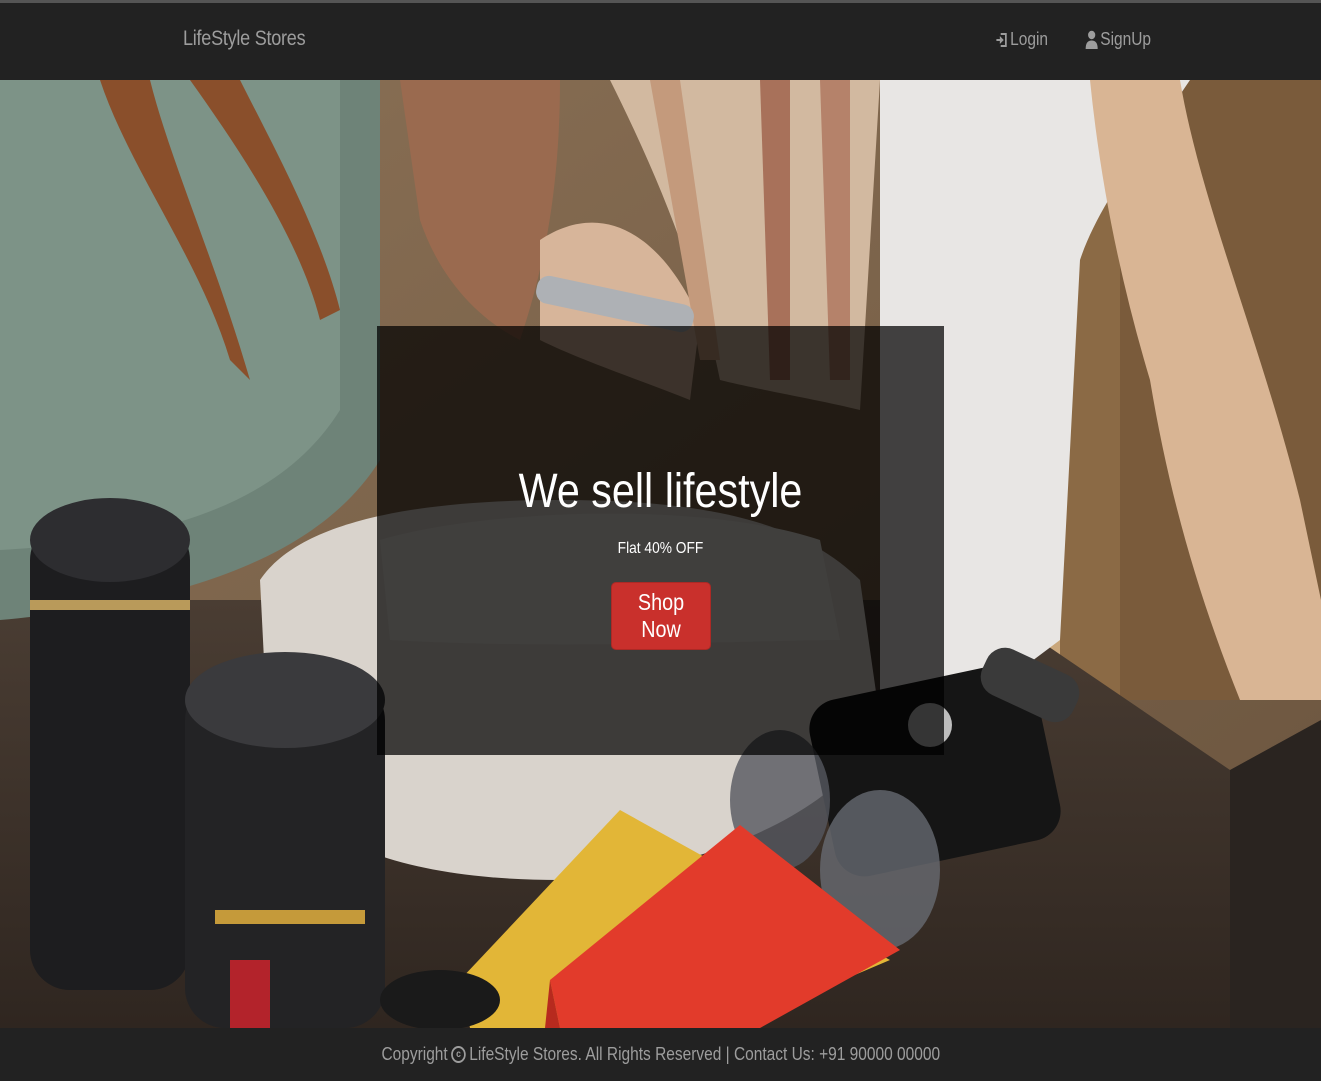 This screenshot has width=1321, height=1081. I want to click on user-icon, so click(1092, 40).